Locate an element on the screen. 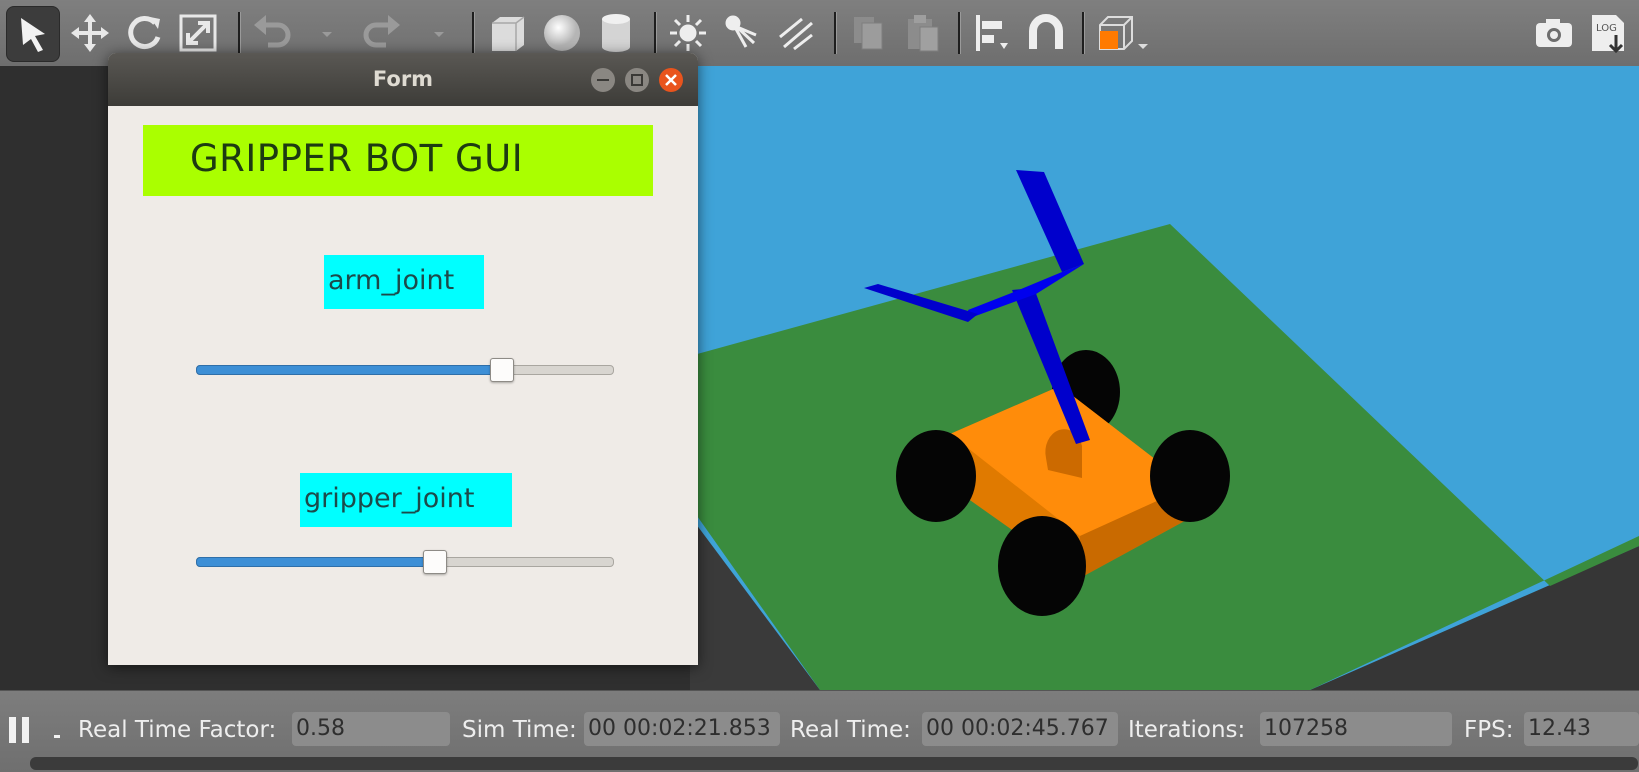 The height and width of the screenshot is (772, 1639). form-titlebar: Form is located at coordinates (403, 79).